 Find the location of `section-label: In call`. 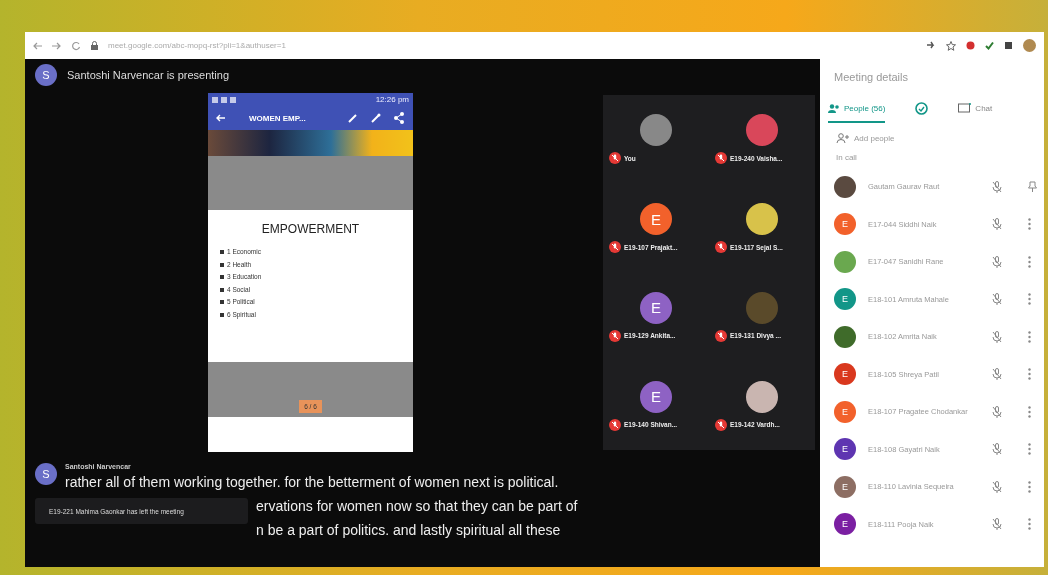

section-label: In call is located at coordinates (846, 158).